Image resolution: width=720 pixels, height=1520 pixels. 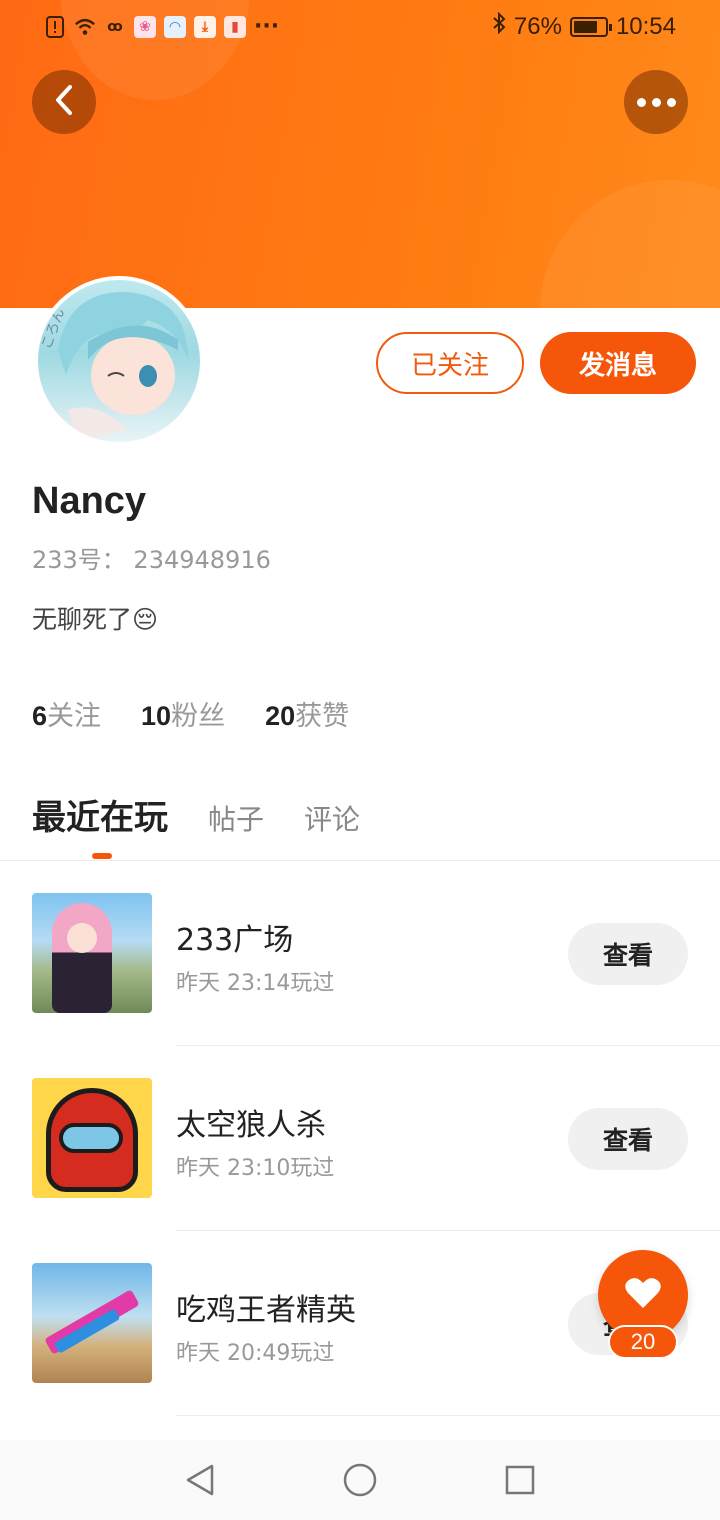 What do you see at coordinates (236, 818) in the screenshot?
I see `tab-posts: 帖子` at bounding box center [236, 818].